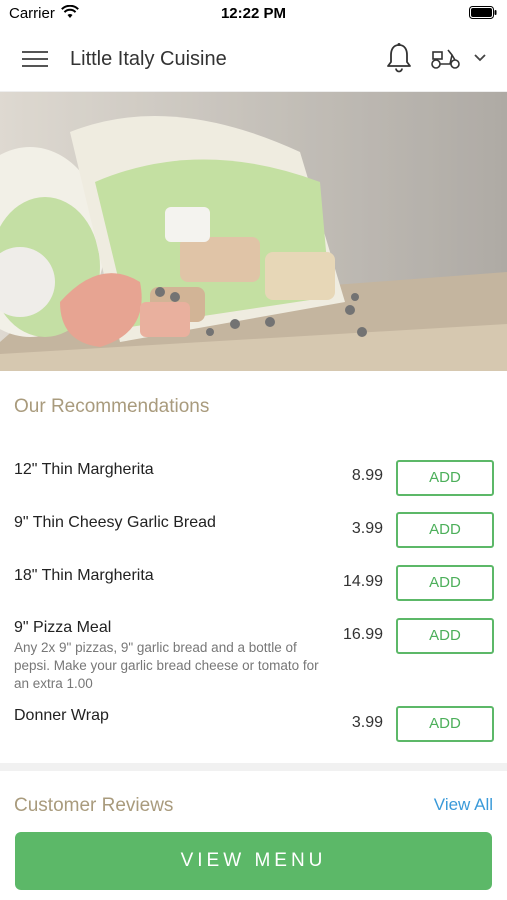 The height and width of the screenshot is (900, 507). What do you see at coordinates (367, 475) in the screenshot?
I see `item-price: 8.99` at bounding box center [367, 475].